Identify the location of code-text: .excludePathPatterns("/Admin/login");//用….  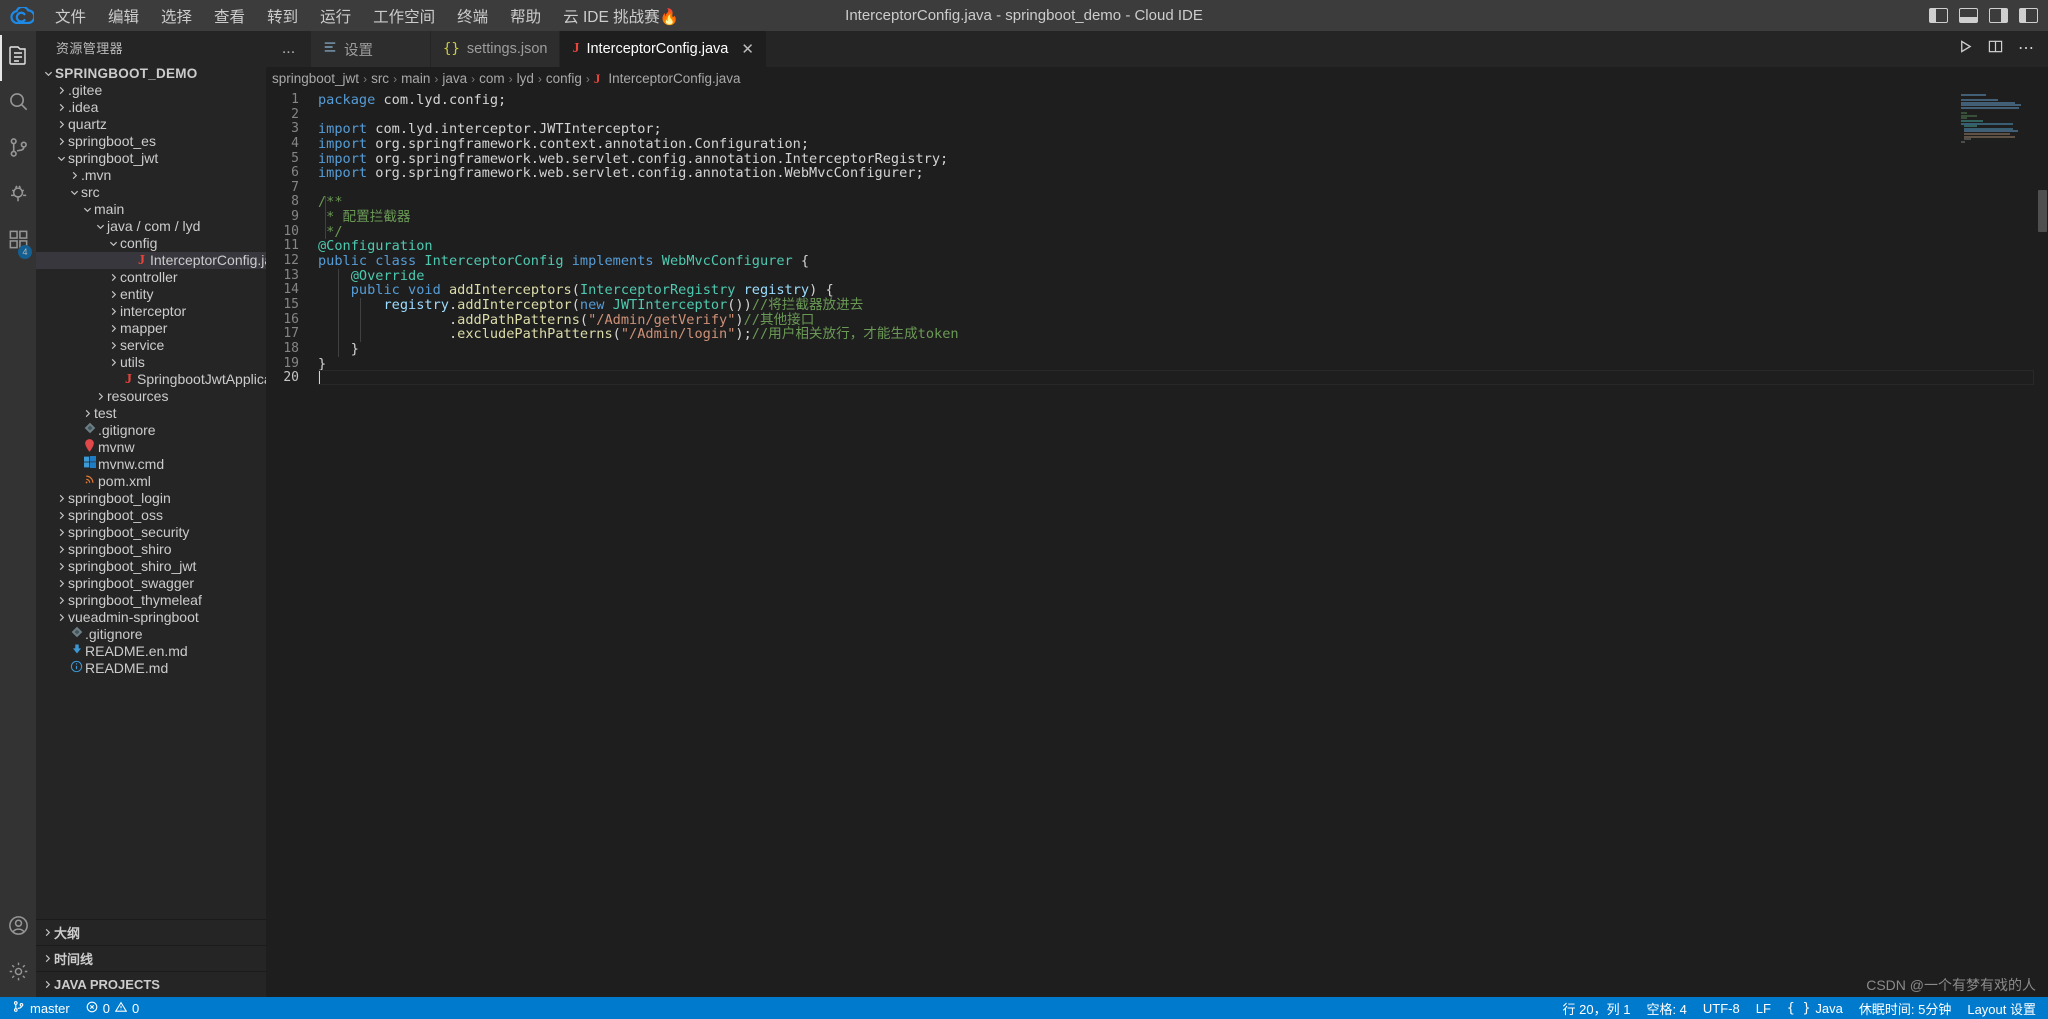
(638, 334).